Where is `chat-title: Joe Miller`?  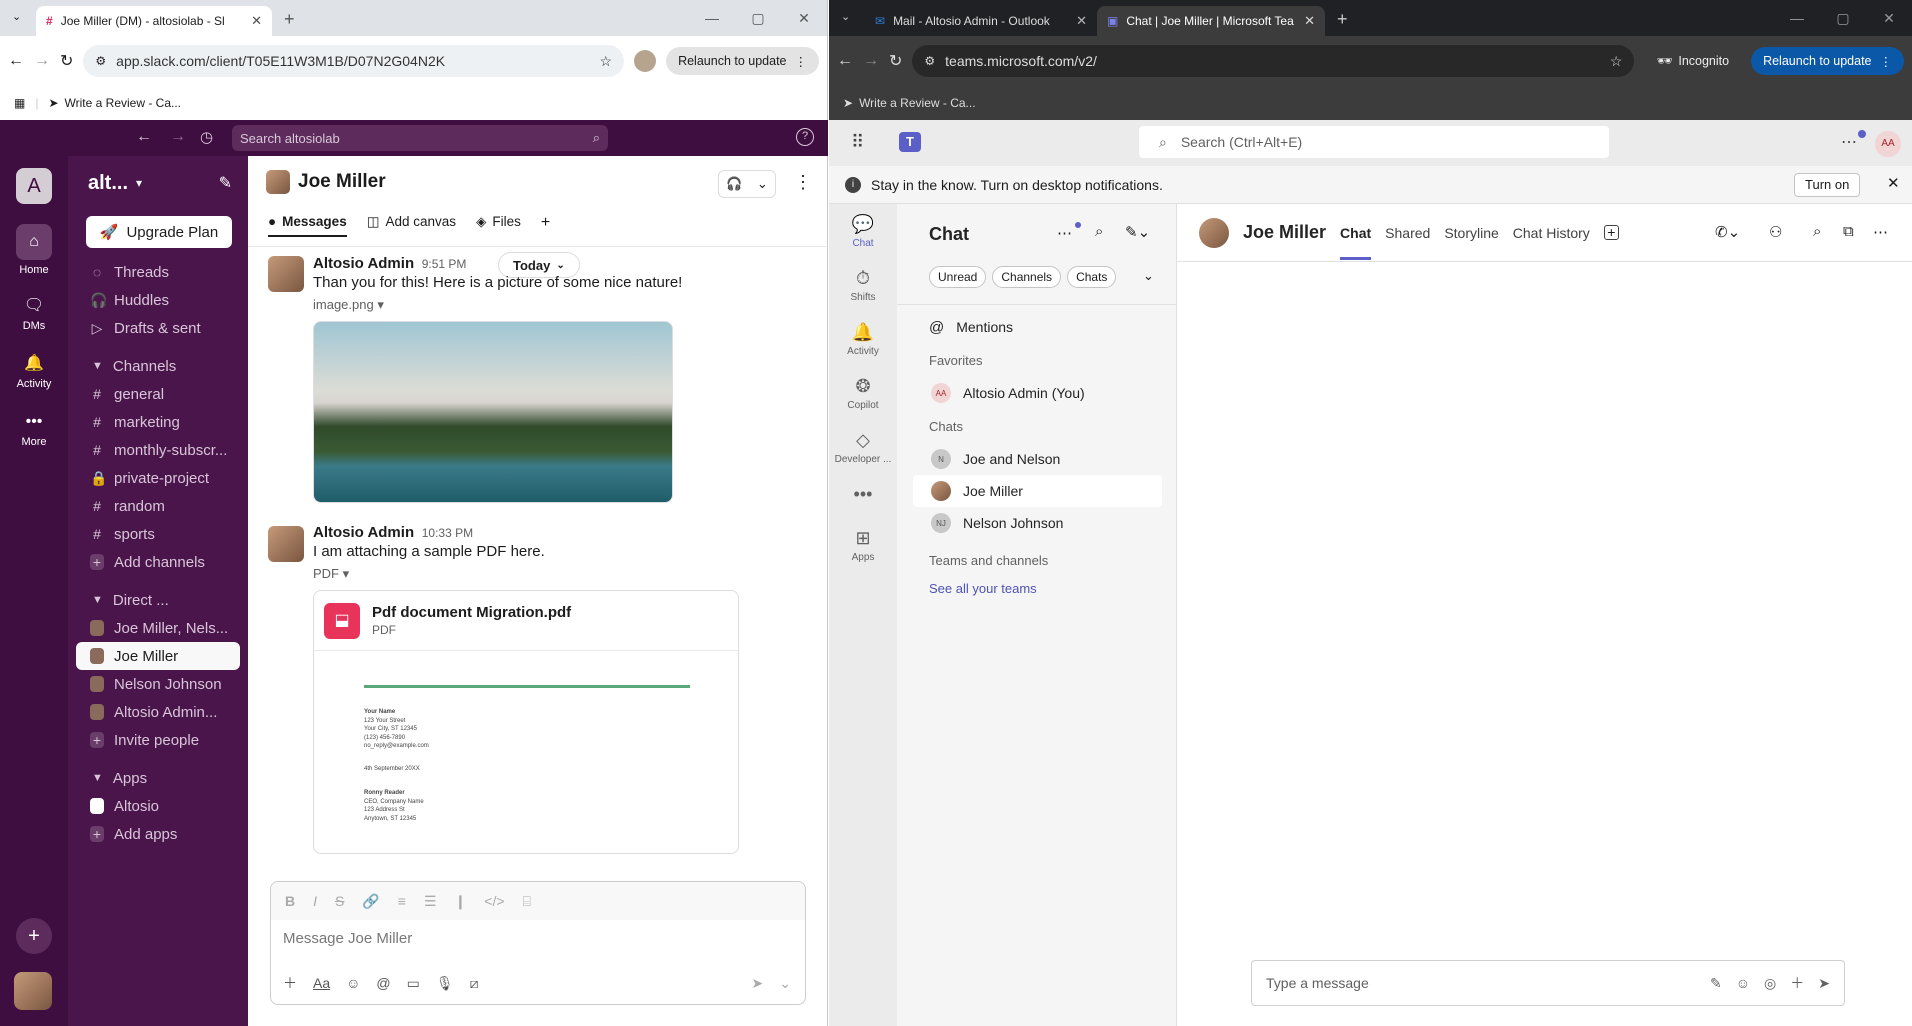 chat-title: Joe Miller is located at coordinates (1284, 232).